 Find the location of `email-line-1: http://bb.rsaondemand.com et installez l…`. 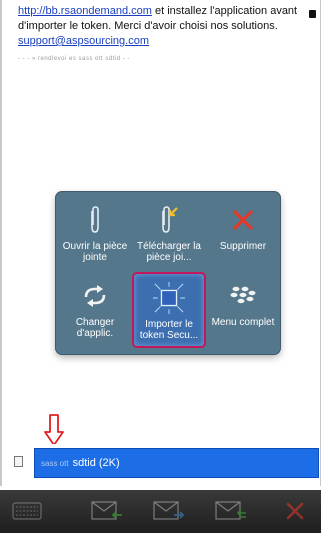

email-line-1: http://bb.rsaondemand.com et installez l… is located at coordinates (168, 11).